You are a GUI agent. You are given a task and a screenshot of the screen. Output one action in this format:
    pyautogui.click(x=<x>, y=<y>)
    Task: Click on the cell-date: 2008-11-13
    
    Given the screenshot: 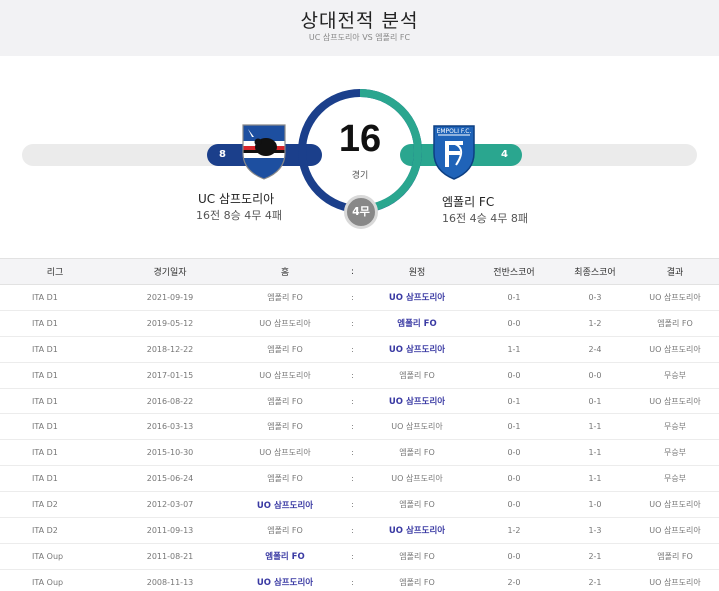 What is the action you would take?
    pyautogui.click(x=170, y=580)
    